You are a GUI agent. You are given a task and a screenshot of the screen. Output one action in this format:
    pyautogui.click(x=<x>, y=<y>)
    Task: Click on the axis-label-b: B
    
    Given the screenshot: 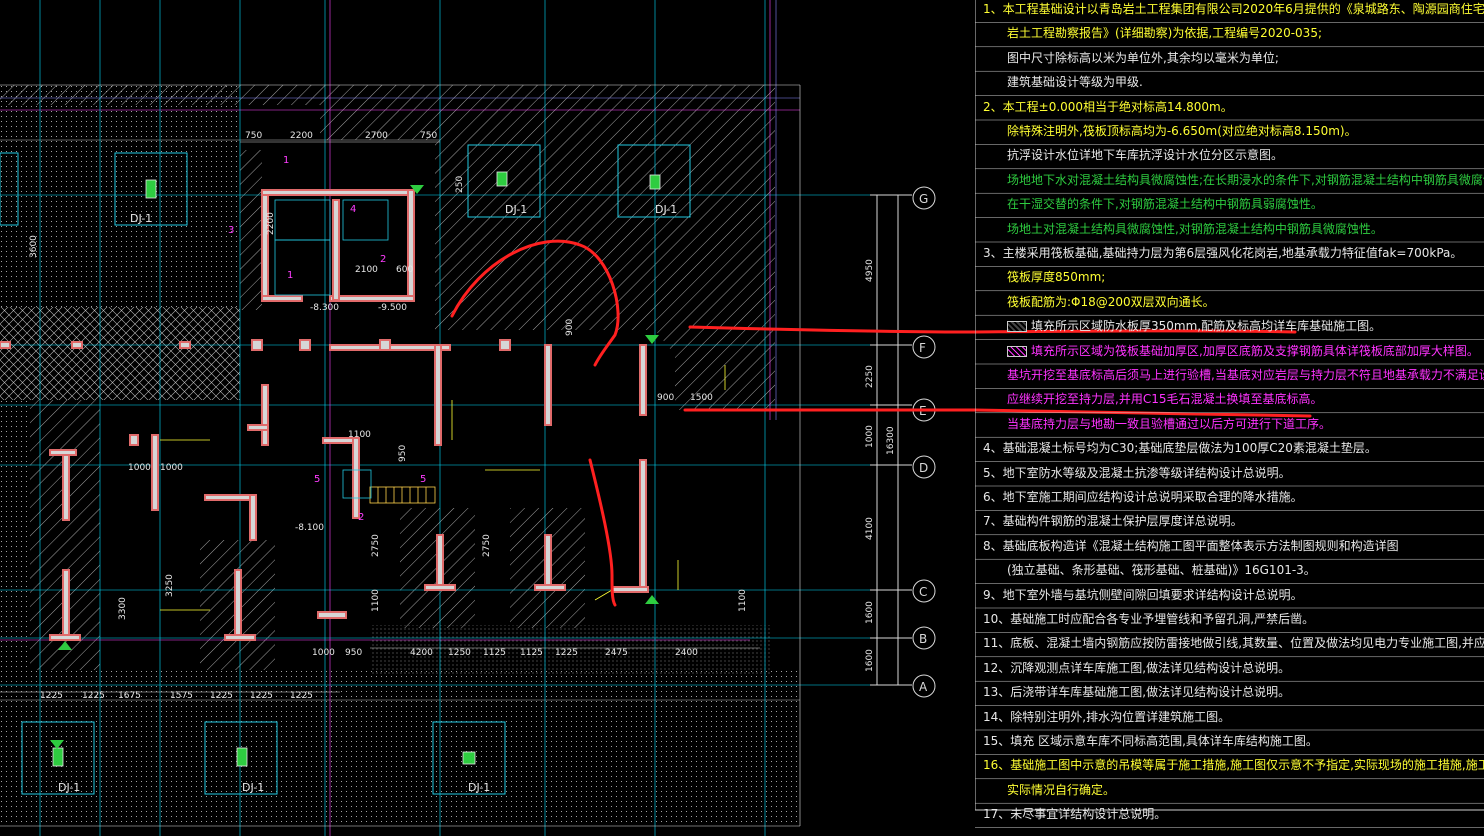 What is the action you would take?
    pyautogui.click(x=923, y=639)
    